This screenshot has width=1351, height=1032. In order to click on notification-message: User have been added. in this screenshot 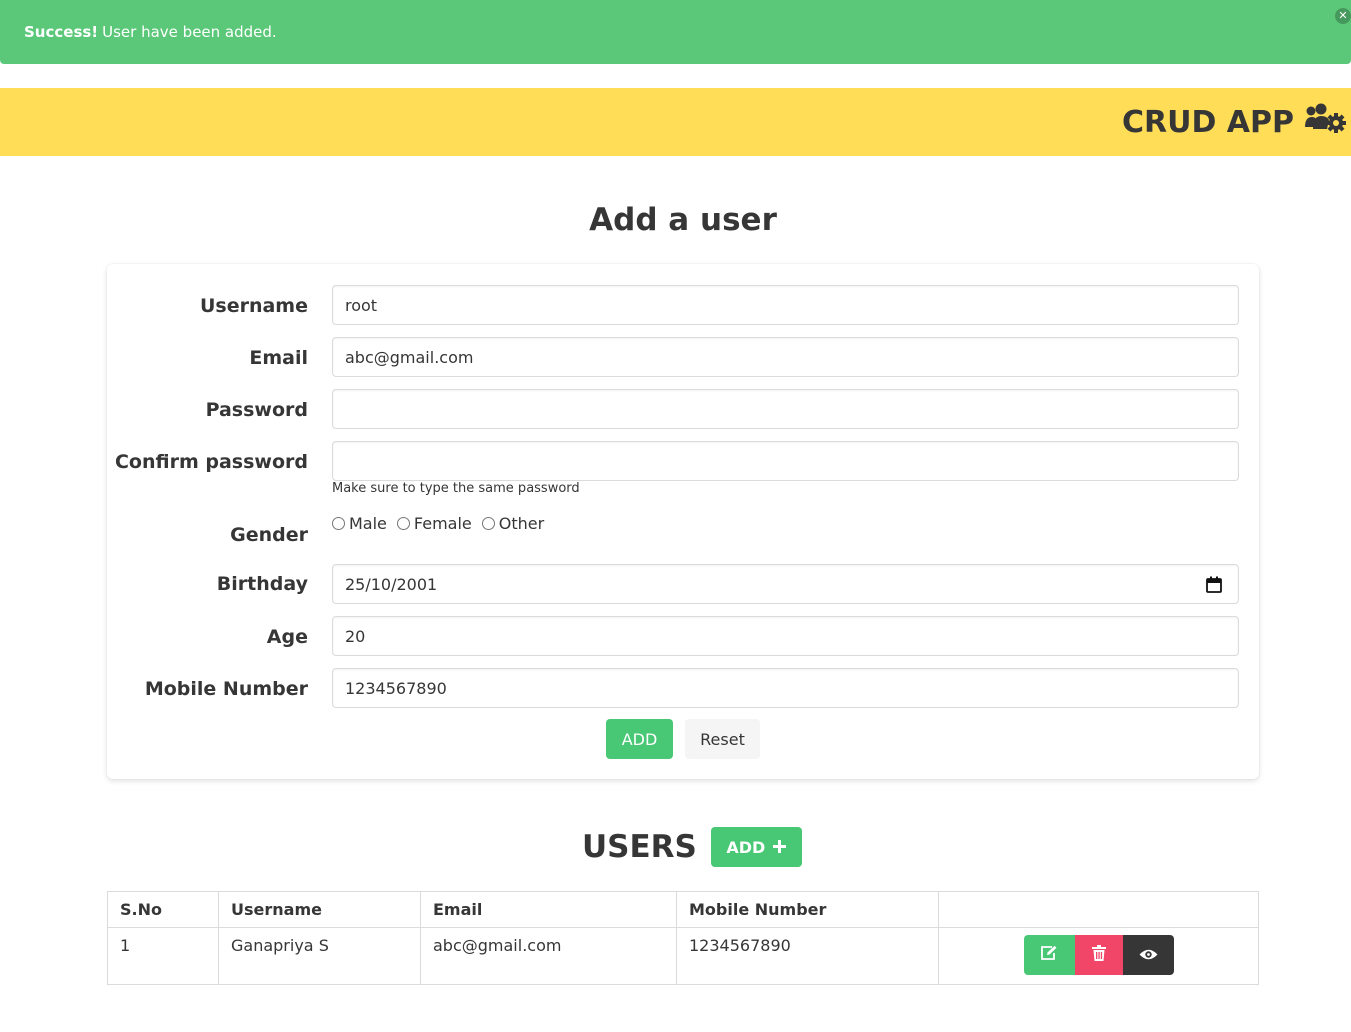, I will do `click(189, 32)`.